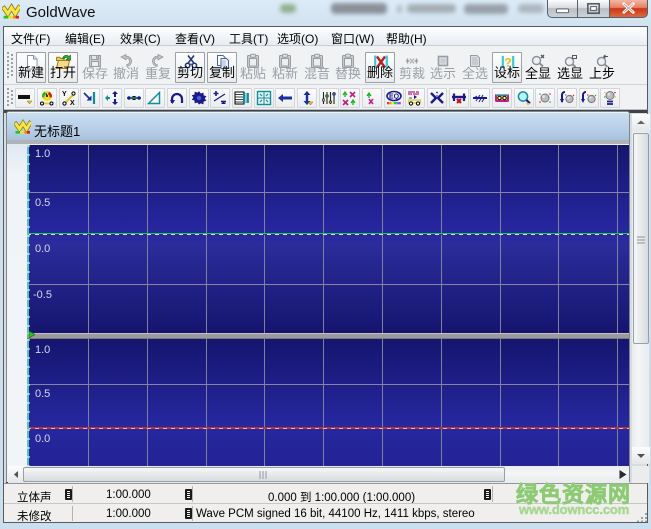 The height and width of the screenshot is (529, 651). Describe the element at coordinates (394, 97) in the screenshot. I see `svg-text: EQ` at that location.